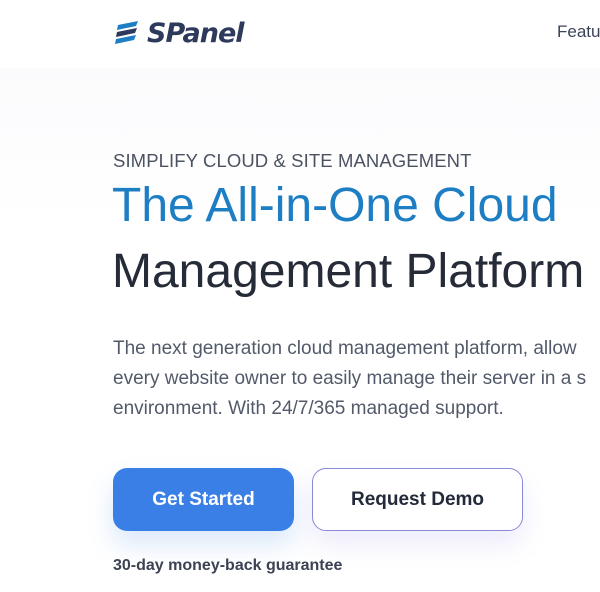  Describe the element at coordinates (300, 34) in the screenshot. I see `site-header: SPanel Featu` at that location.